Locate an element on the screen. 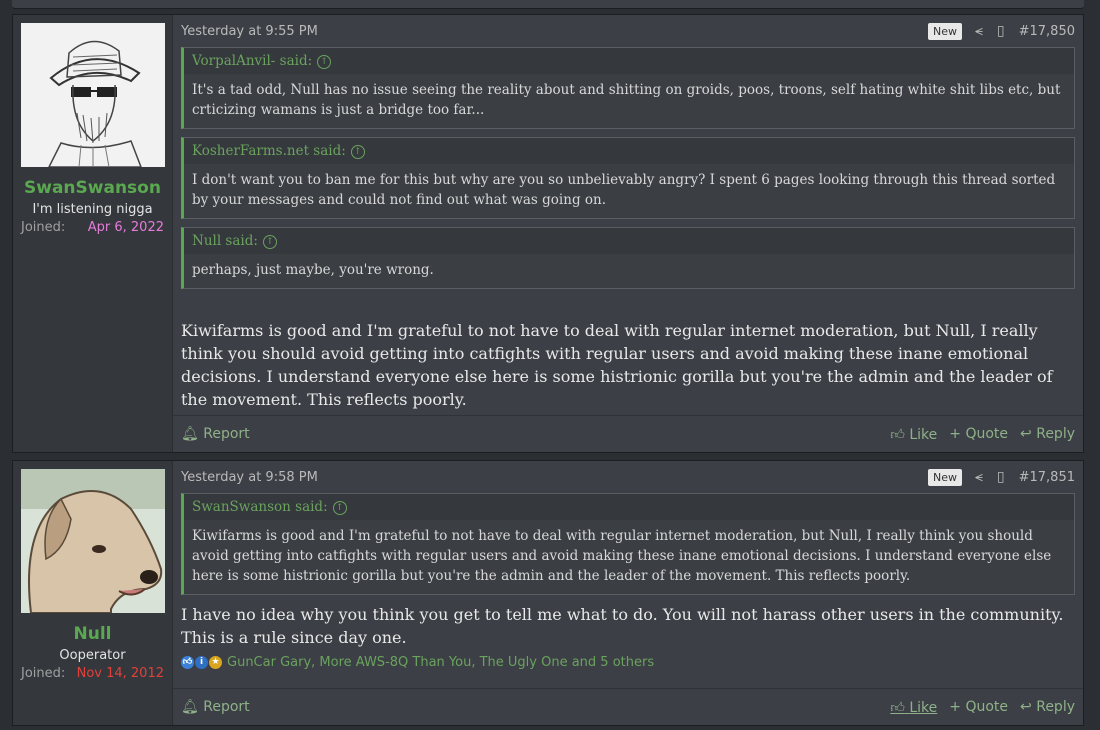 The width and height of the screenshot is (1100, 730). quote-header: VorpalAnvil- said: ↑ is located at coordinates (629, 61).